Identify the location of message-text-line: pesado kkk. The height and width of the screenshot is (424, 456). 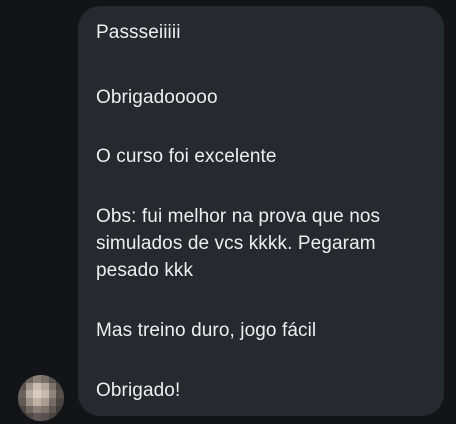
(145, 270).